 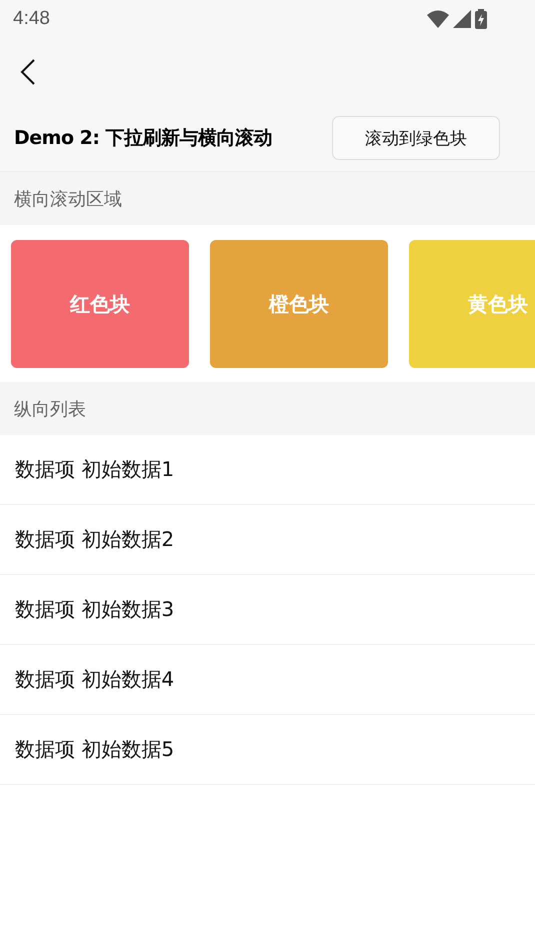 I want to click on color-block: 黄色块, so click(x=472, y=304).